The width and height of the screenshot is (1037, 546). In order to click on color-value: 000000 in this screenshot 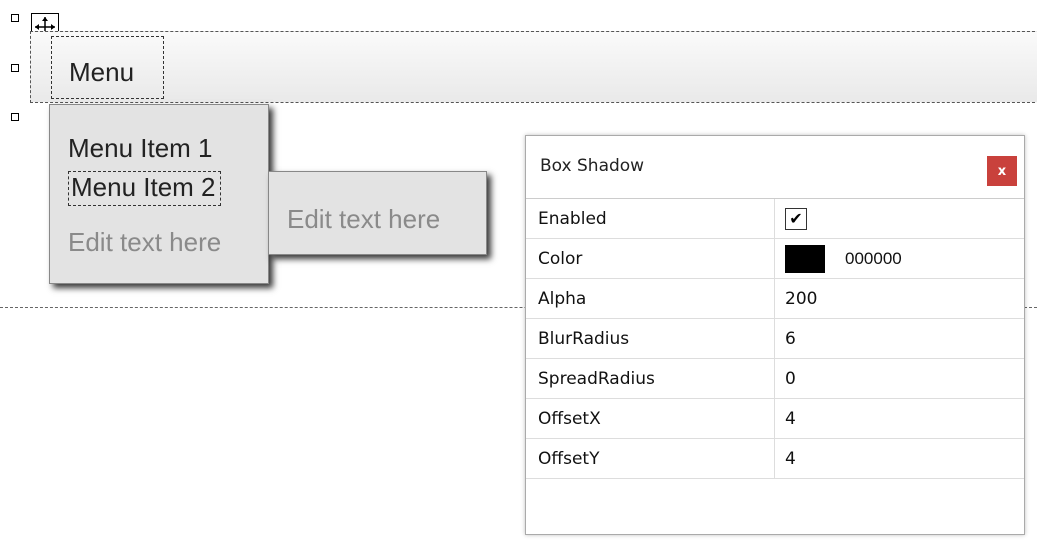, I will do `click(873, 259)`.